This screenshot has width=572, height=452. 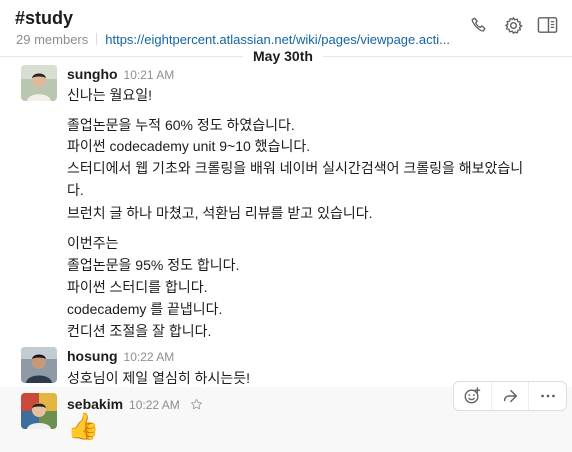 I want to click on sidebar-panel-icon, so click(x=547, y=25).